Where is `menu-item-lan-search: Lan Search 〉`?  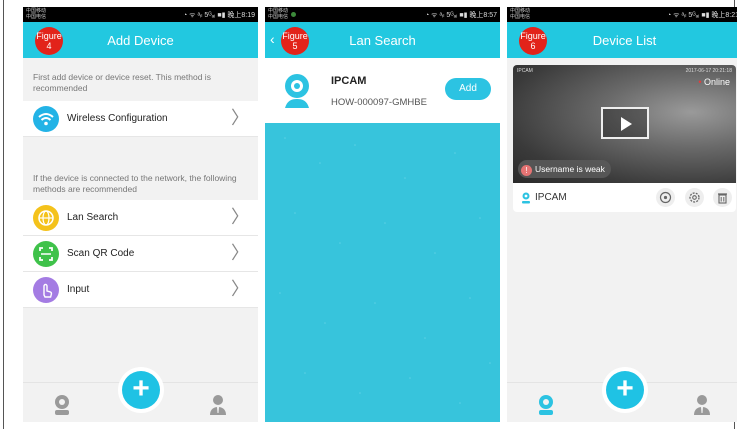
menu-item-lan-search: Lan Search 〉 is located at coordinates (140, 218).